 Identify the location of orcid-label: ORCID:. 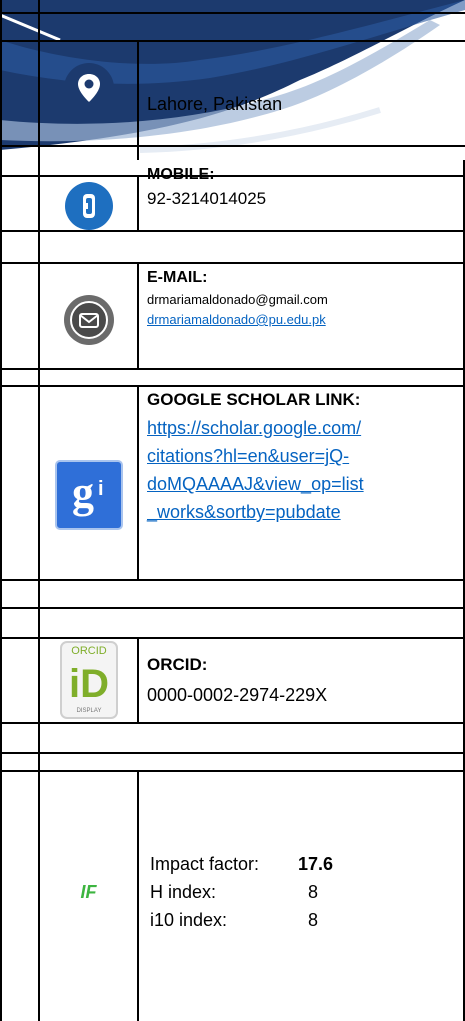
(177, 664).